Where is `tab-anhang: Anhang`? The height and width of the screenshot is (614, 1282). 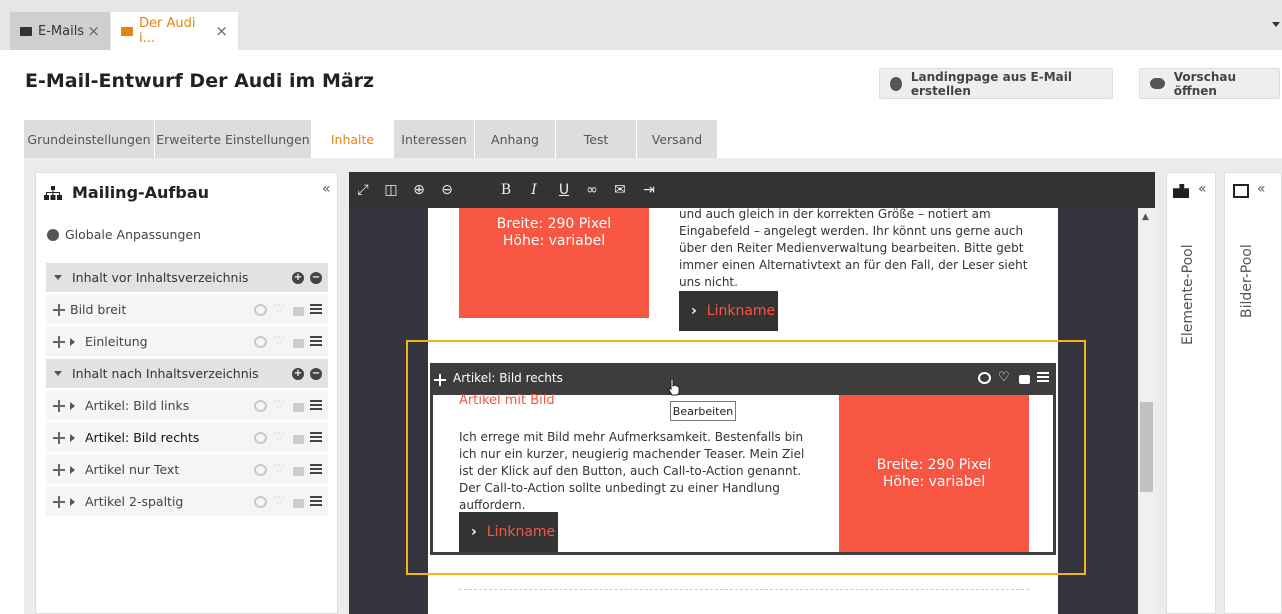
tab-anhang: Anhang is located at coordinates (515, 139).